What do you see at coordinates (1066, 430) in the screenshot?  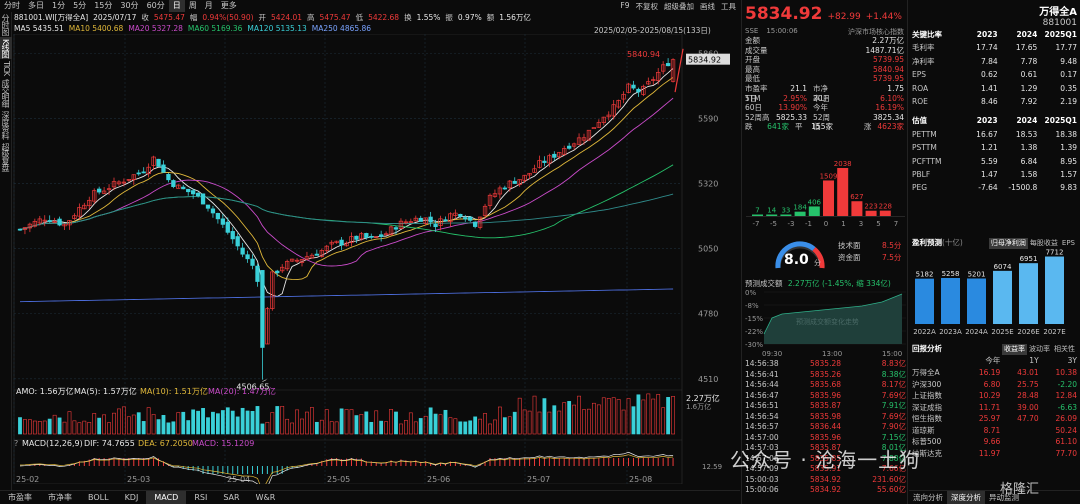 I see `return-value: 50.24` at bounding box center [1066, 430].